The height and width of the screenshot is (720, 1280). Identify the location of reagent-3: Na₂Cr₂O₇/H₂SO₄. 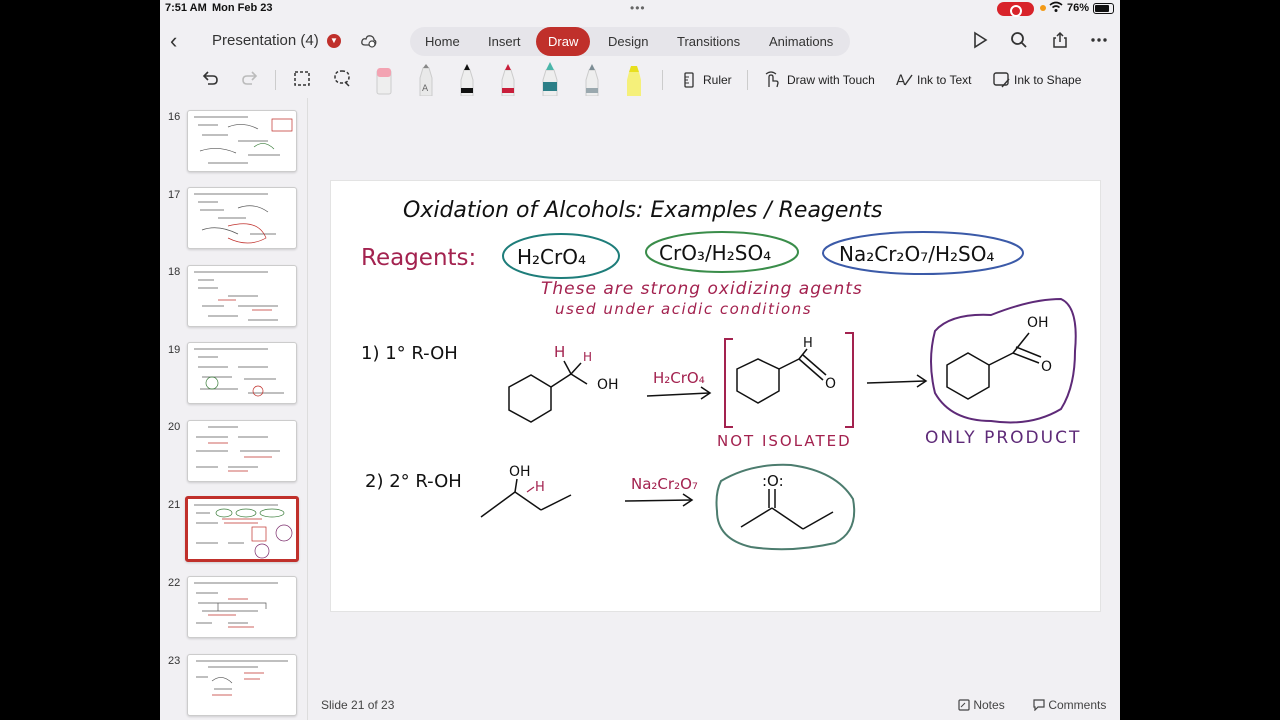
(916, 254).